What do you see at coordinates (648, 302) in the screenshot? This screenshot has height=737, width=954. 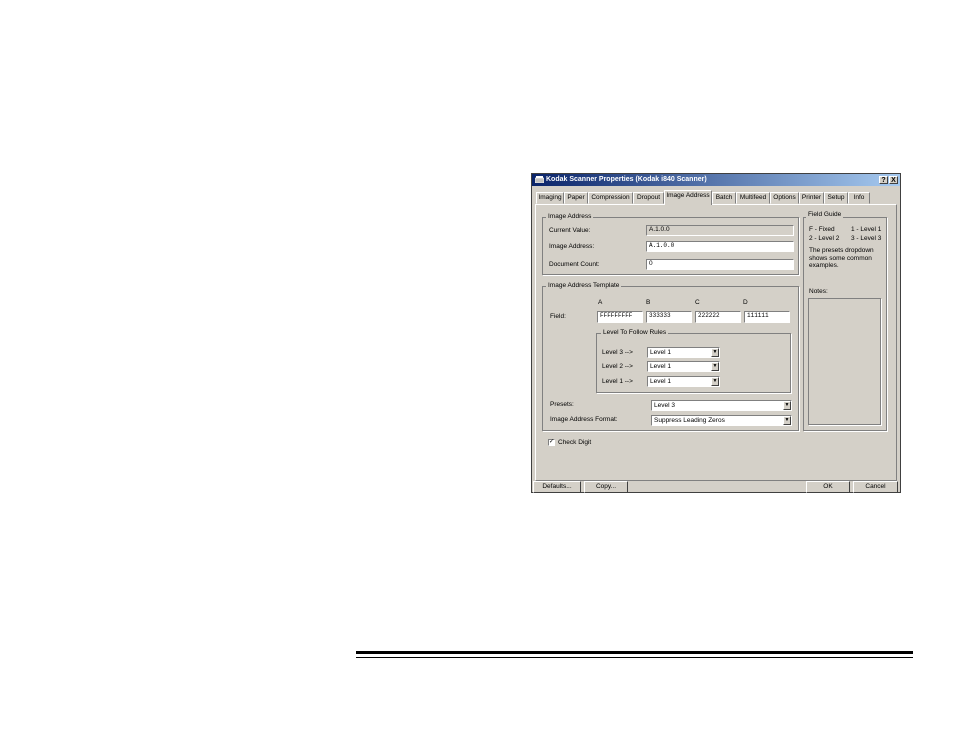 I see `column-b-label: B` at bounding box center [648, 302].